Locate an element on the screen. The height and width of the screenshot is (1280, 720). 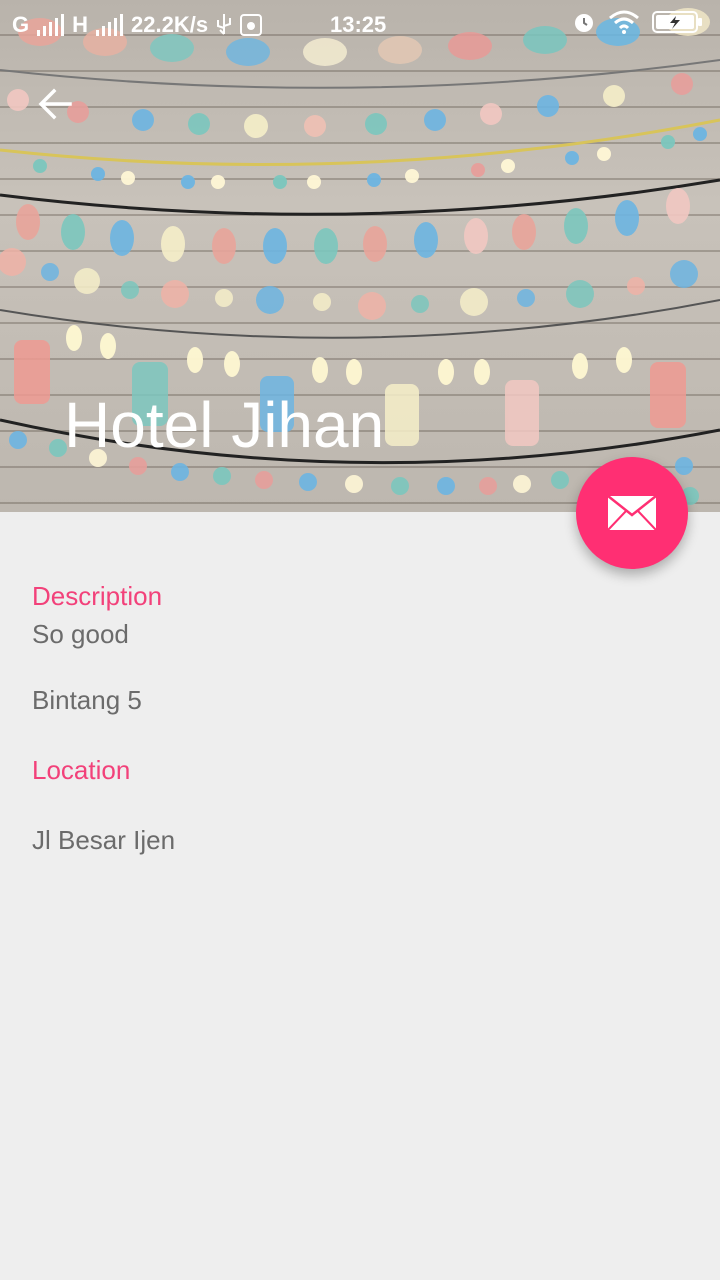
location-label: Location is located at coordinates (81, 770).